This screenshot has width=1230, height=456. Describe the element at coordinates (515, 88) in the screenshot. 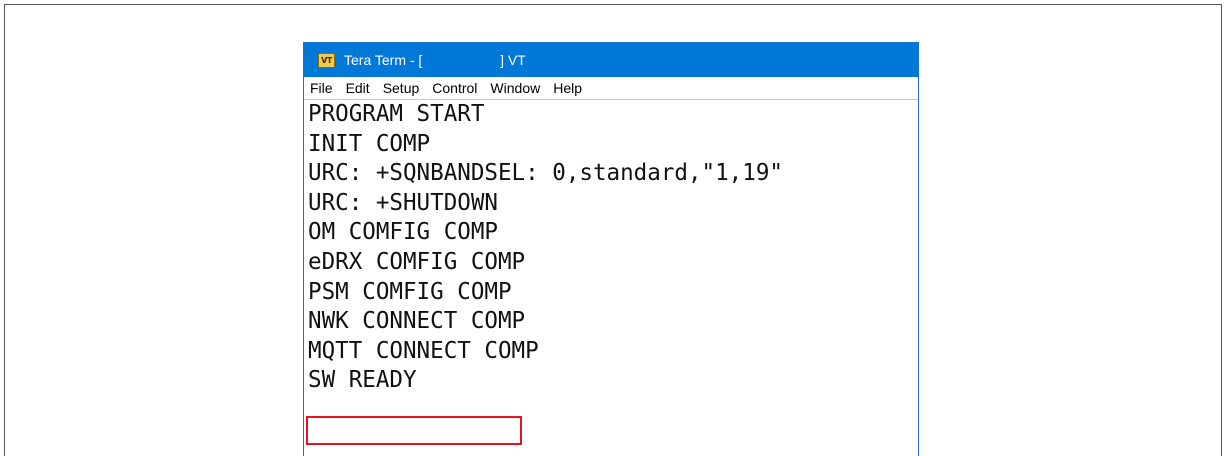

I see `menu-window: Window` at that location.